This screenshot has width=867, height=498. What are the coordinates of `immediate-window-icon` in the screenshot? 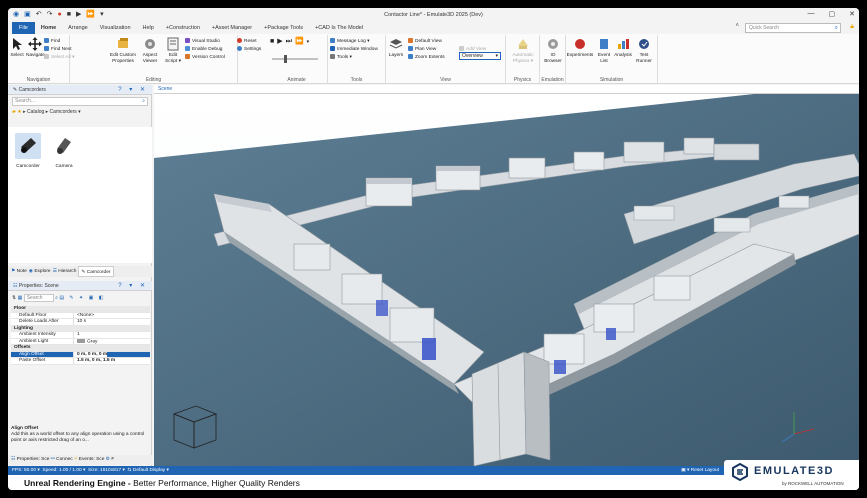 It's located at (332, 48).